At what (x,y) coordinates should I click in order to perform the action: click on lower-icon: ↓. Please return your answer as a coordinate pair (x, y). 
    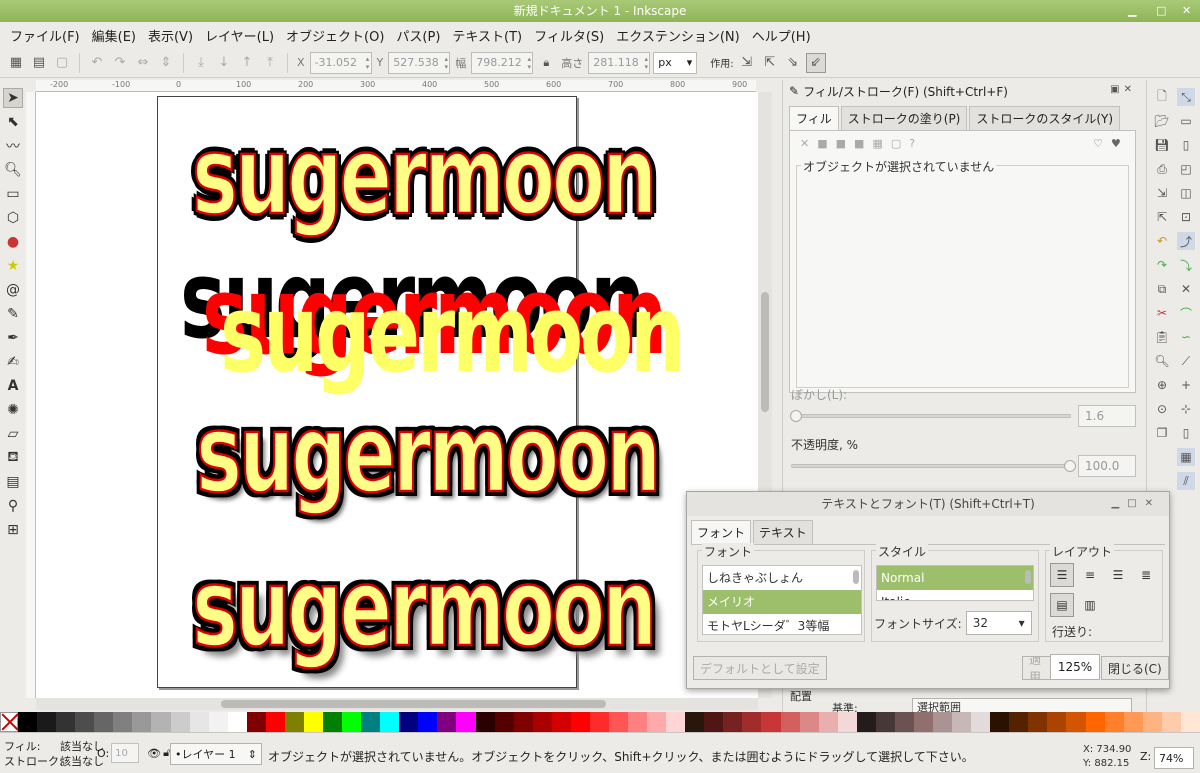
    Looking at the image, I should click on (224, 63).